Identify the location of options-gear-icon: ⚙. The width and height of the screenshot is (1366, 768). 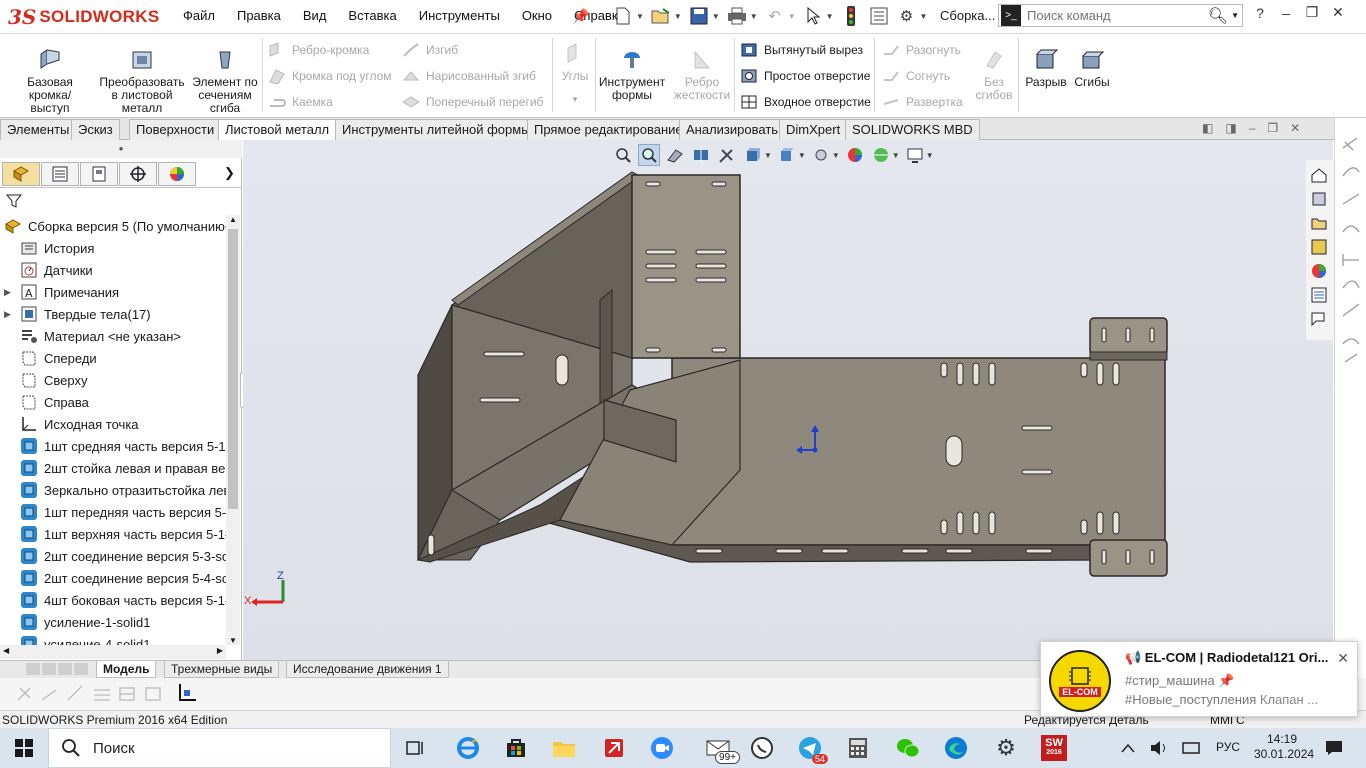
(907, 16).